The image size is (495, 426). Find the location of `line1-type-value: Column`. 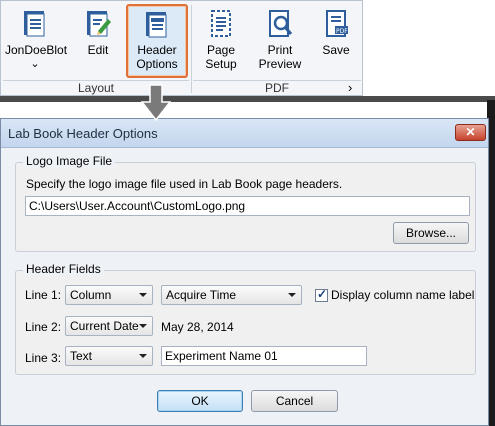

line1-type-value: Column is located at coordinates (91, 295).